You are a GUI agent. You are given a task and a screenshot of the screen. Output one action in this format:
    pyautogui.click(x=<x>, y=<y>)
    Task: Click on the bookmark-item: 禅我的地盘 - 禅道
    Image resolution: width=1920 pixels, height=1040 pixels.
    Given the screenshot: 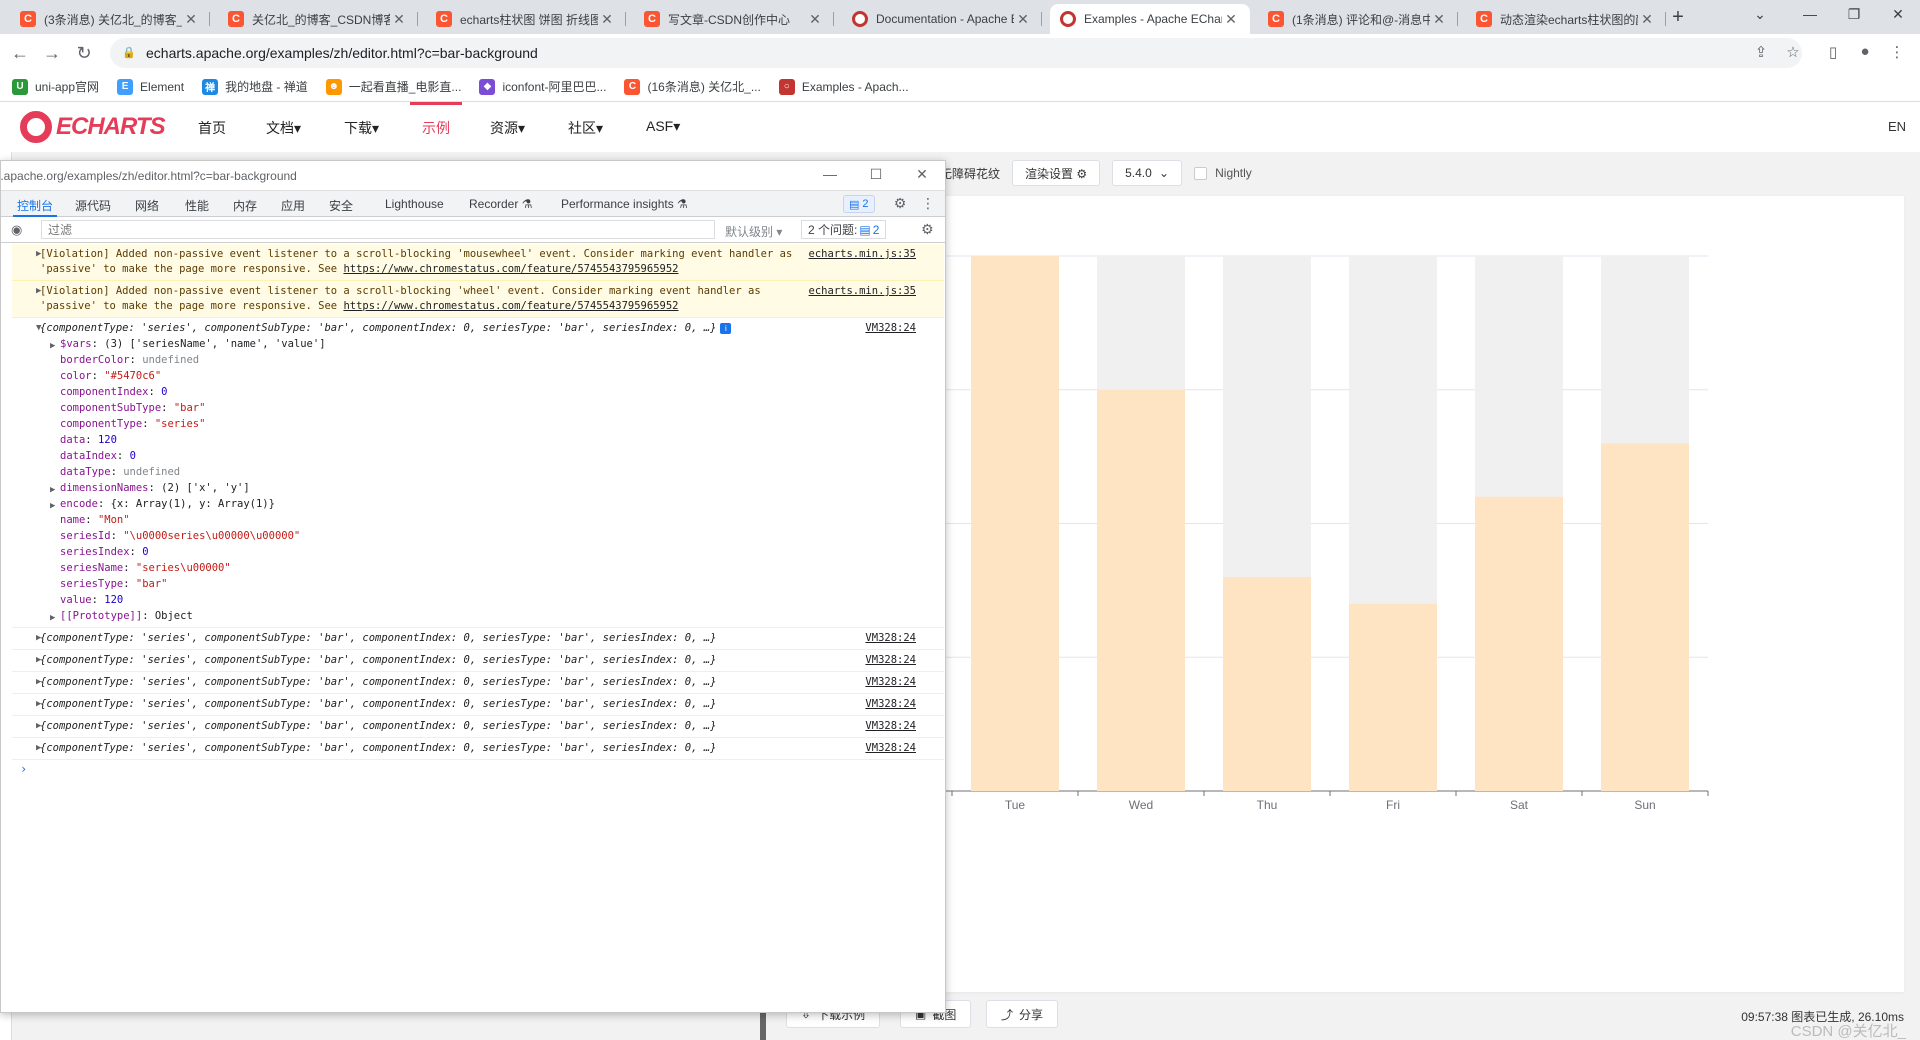 What is the action you would take?
    pyautogui.click(x=255, y=86)
    